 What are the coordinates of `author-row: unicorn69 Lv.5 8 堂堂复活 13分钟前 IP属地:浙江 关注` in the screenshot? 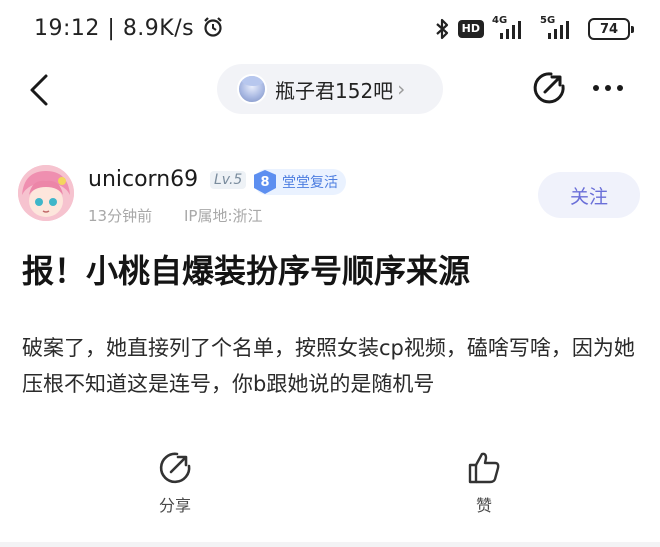 It's located at (338, 198).